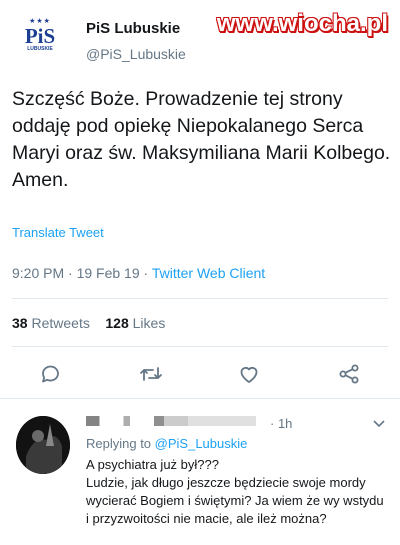  I want to click on likes-stat: 128 Likes, so click(135, 323).